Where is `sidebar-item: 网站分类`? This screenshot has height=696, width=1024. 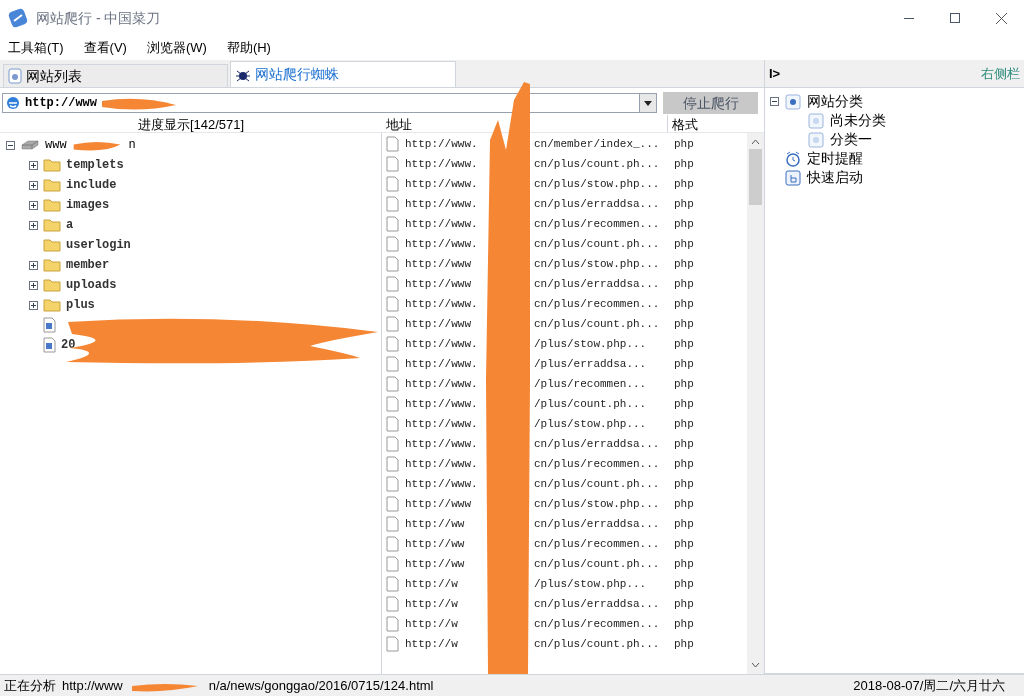
sidebar-item: 网站分类 is located at coordinates (835, 101).